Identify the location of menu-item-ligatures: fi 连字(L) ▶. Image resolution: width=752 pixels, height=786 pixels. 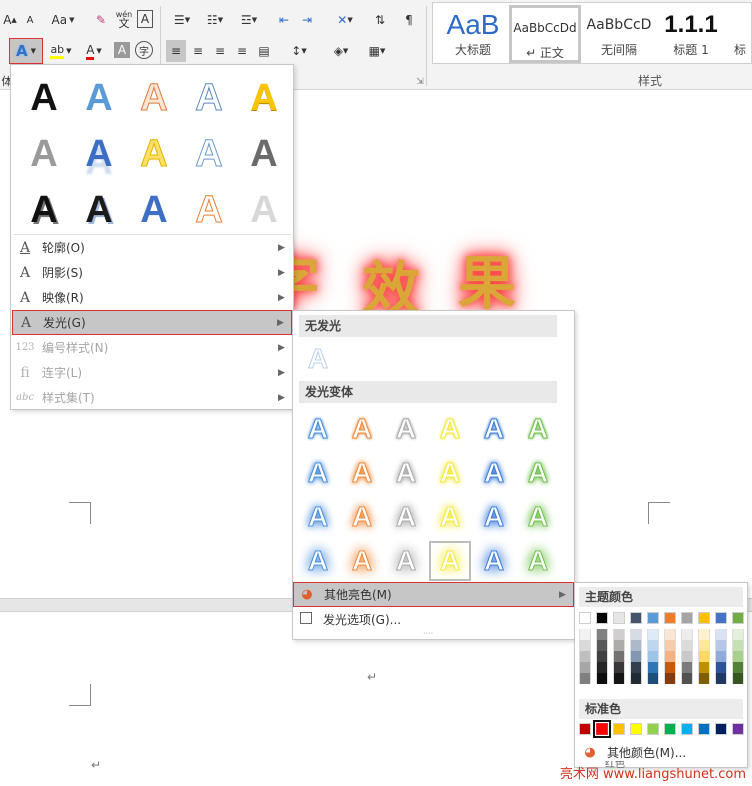
(152, 372).